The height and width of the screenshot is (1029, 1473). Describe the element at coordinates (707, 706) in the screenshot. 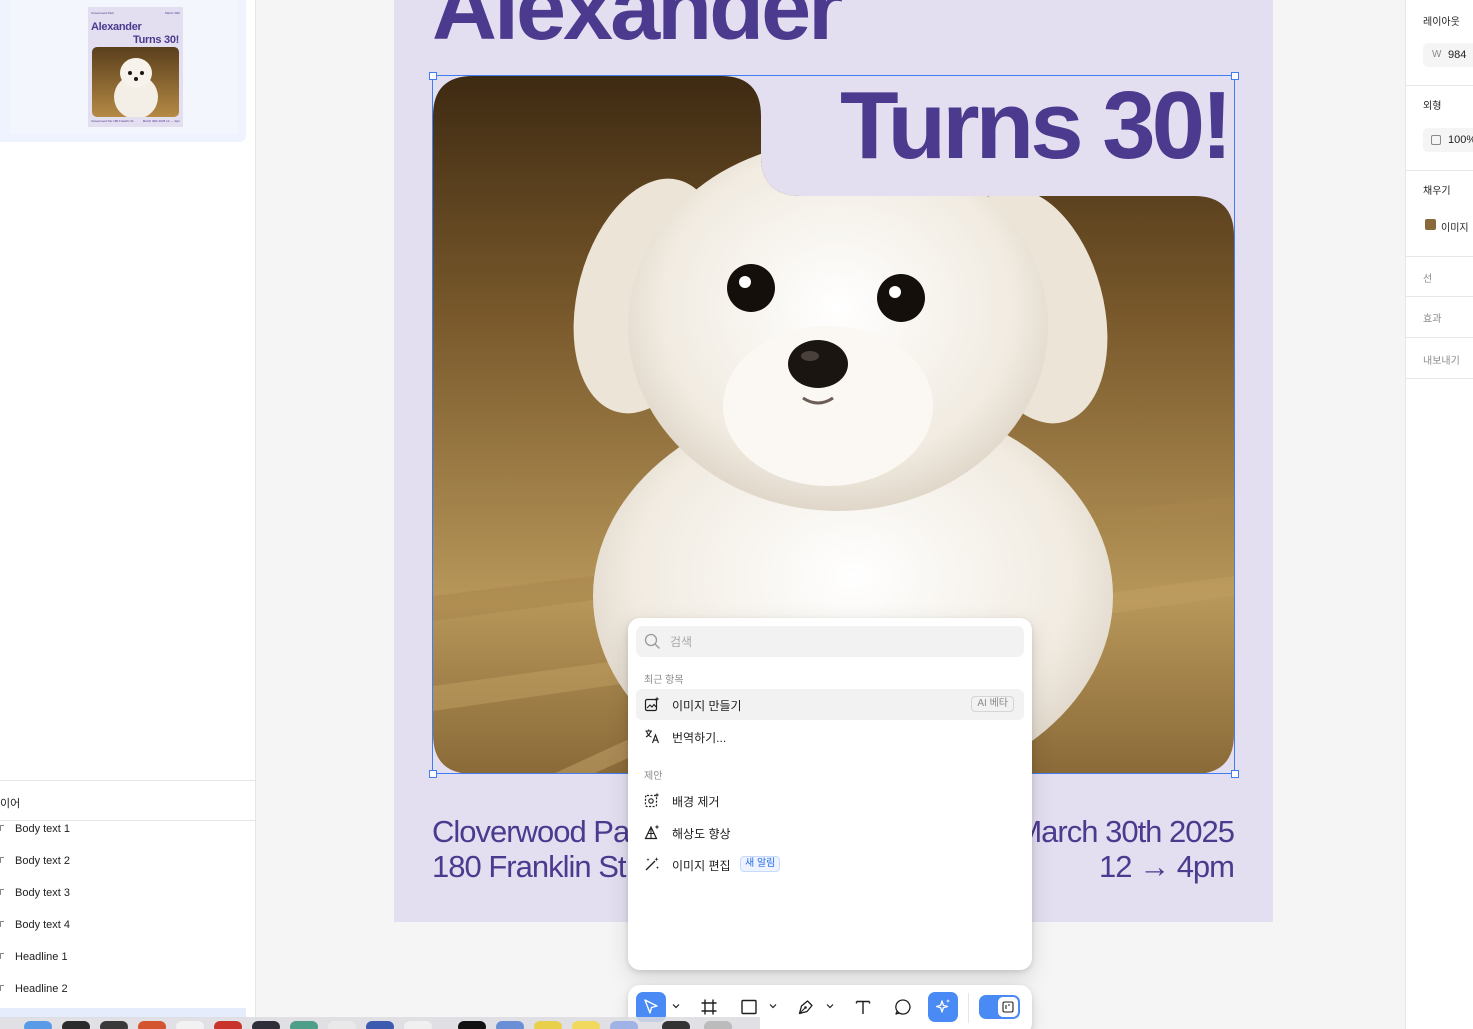

I see `menu-item-label: 이미지 만들기` at that location.